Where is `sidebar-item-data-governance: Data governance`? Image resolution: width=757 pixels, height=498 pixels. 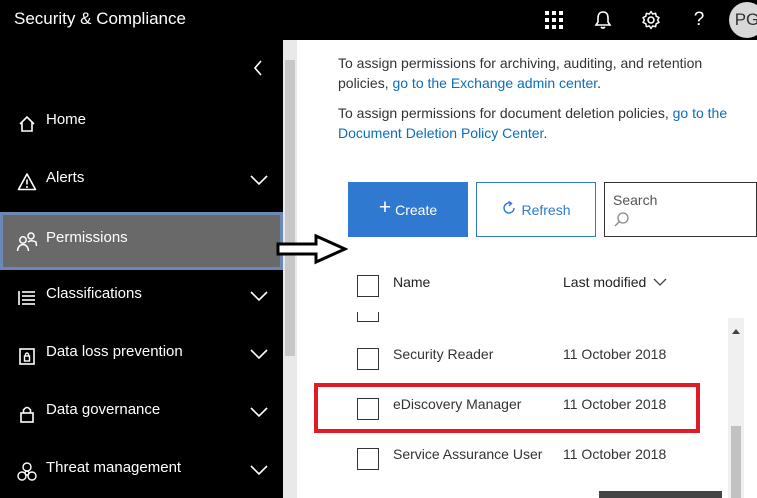 sidebar-item-data-governance: Data governance is located at coordinates (141, 413).